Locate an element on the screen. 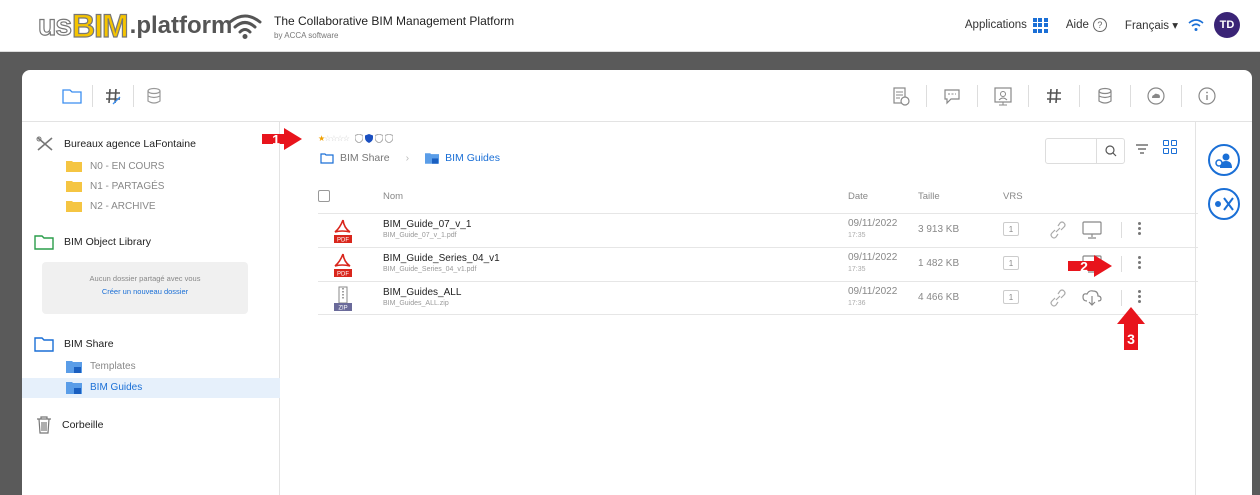 The image size is (1260, 495). column-size: Taille is located at coordinates (929, 196).